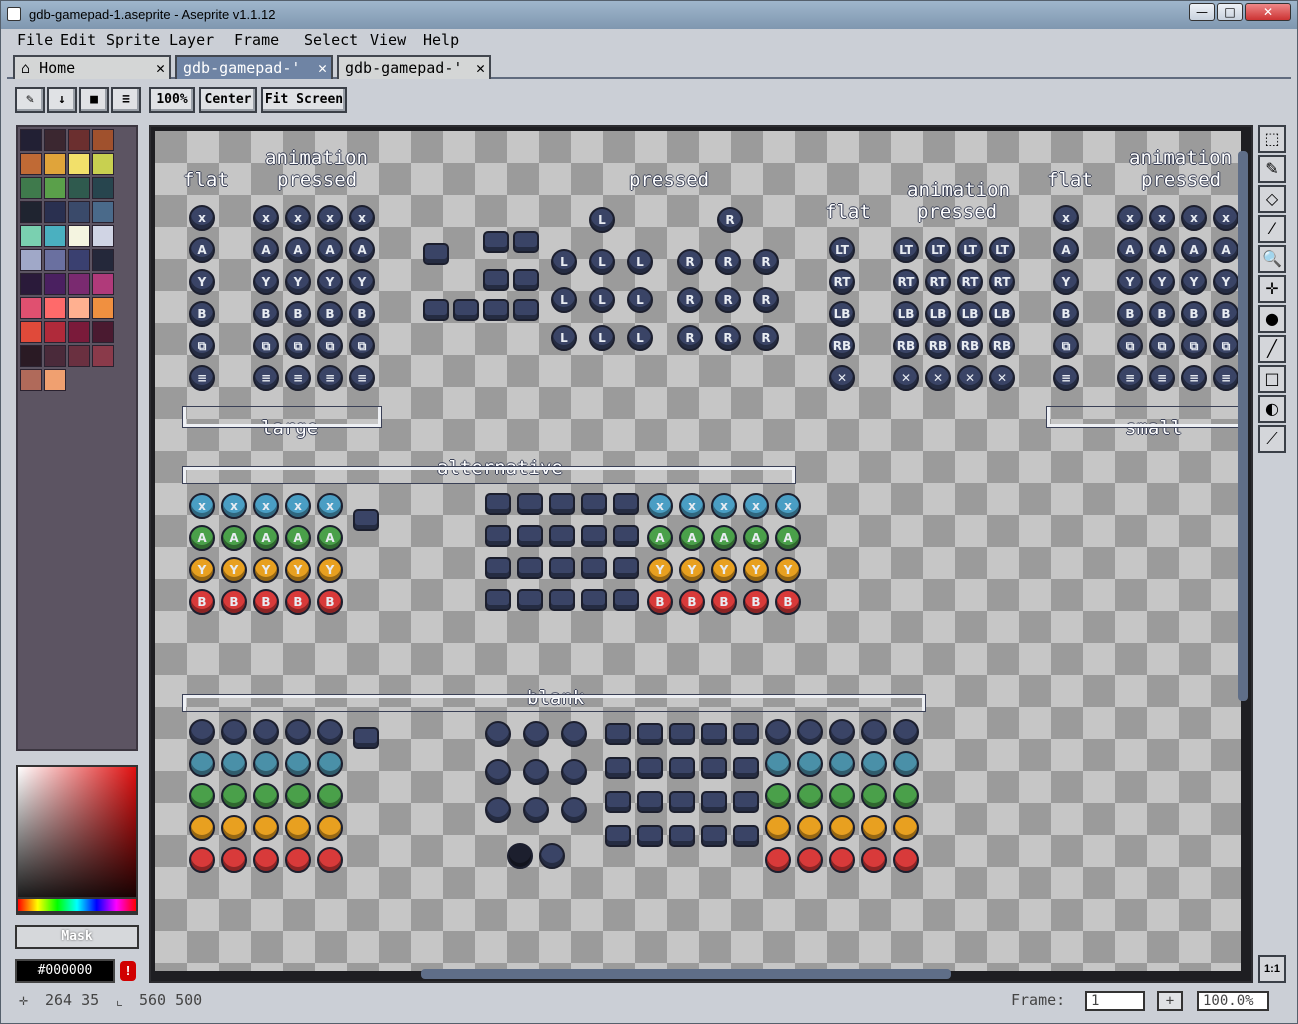 Image resolution: width=1298 pixels, height=1024 pixels. What do you see at coordinates (94, 100) in the screenshot?
I see `layer-icon: ■` at bounding box center [94, 100].